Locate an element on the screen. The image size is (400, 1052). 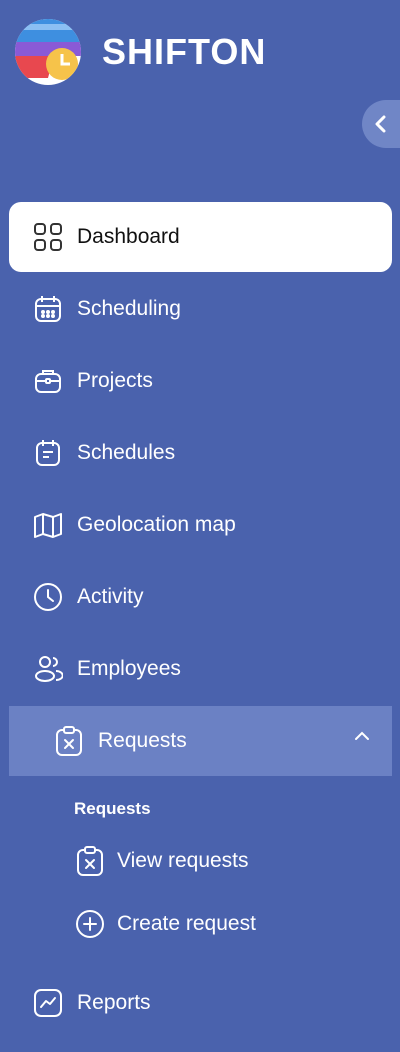
chevron-left-icon is located at coordinates (380, 124).